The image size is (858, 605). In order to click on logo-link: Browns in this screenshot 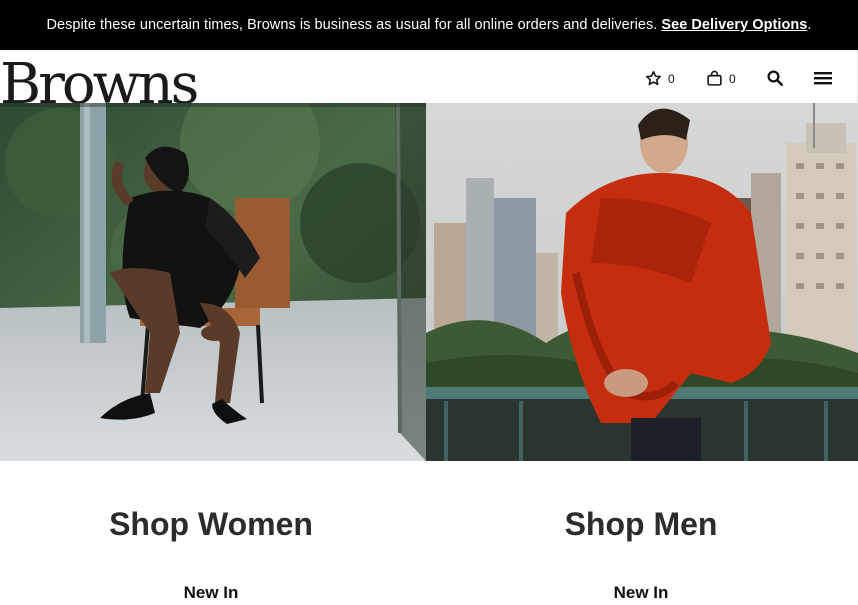, I will do `click(100, 77)`.